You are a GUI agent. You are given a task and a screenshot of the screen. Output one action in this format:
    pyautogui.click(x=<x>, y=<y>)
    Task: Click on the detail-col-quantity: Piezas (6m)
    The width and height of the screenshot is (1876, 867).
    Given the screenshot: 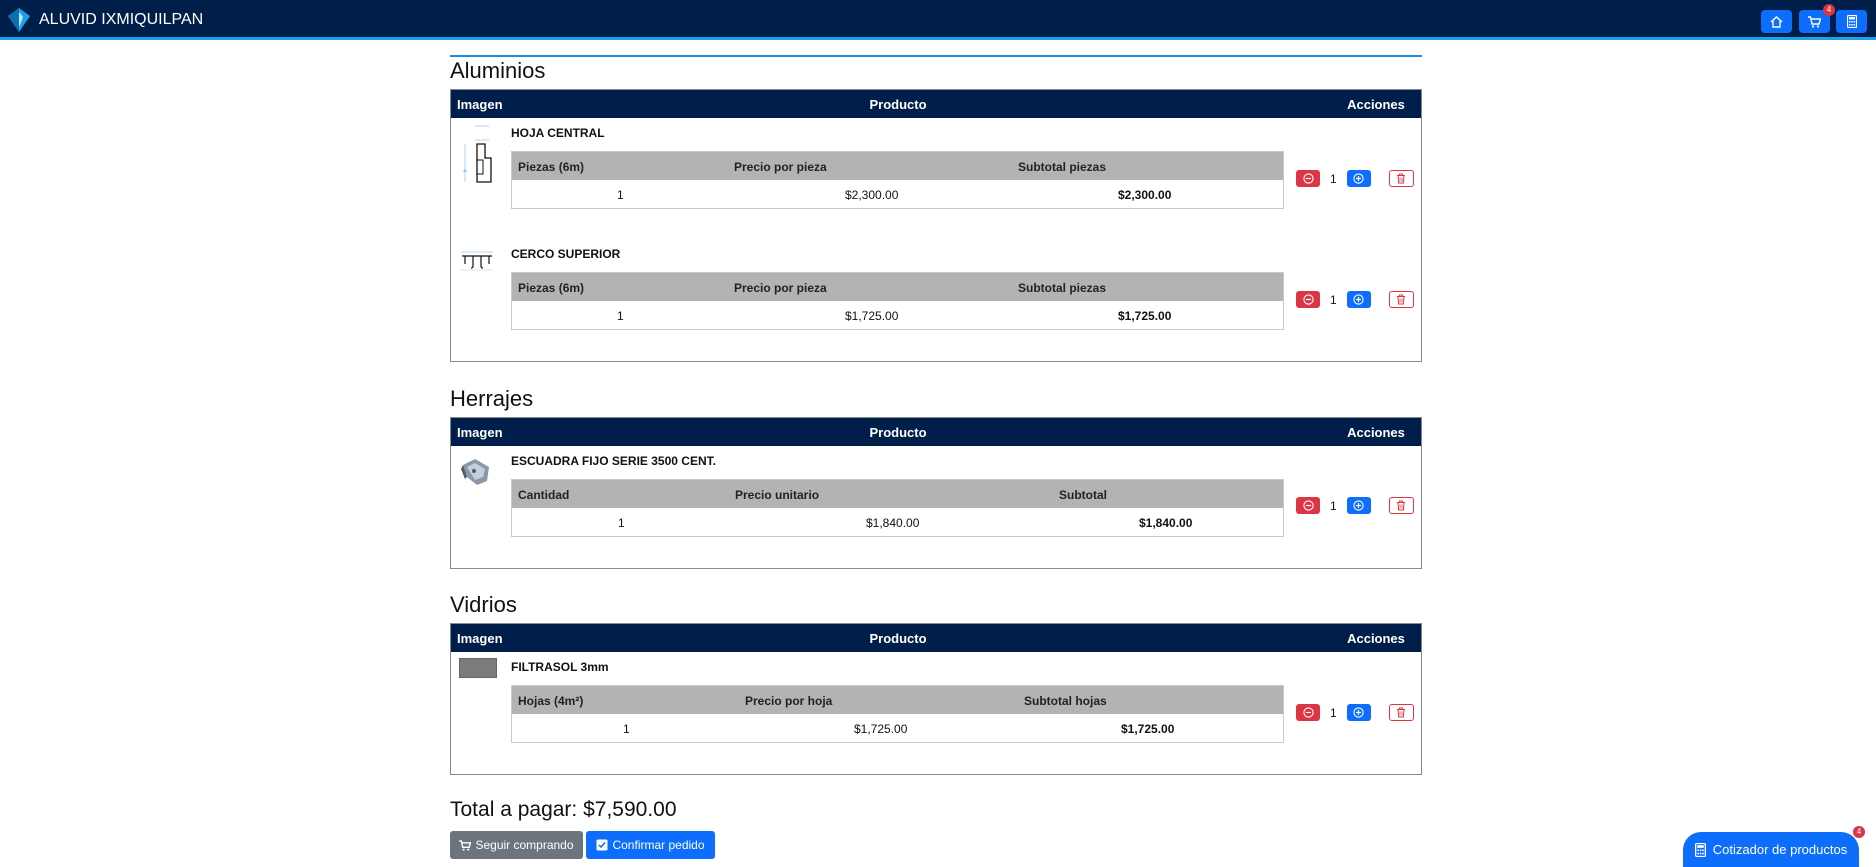 What is the action you would take?
    pyautogui.click(x=551, y=167)
    